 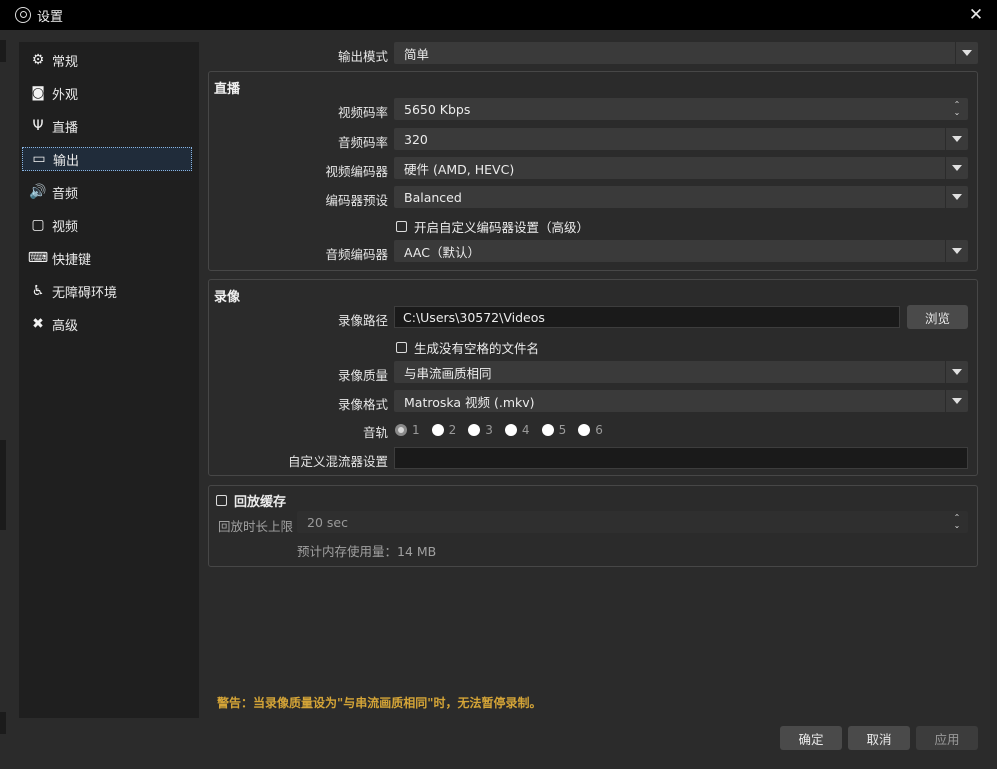 What do you see at coordinates (681, 458) in the screenshot?
I see `custom-muxer-input` at bounding box center [681, 458].